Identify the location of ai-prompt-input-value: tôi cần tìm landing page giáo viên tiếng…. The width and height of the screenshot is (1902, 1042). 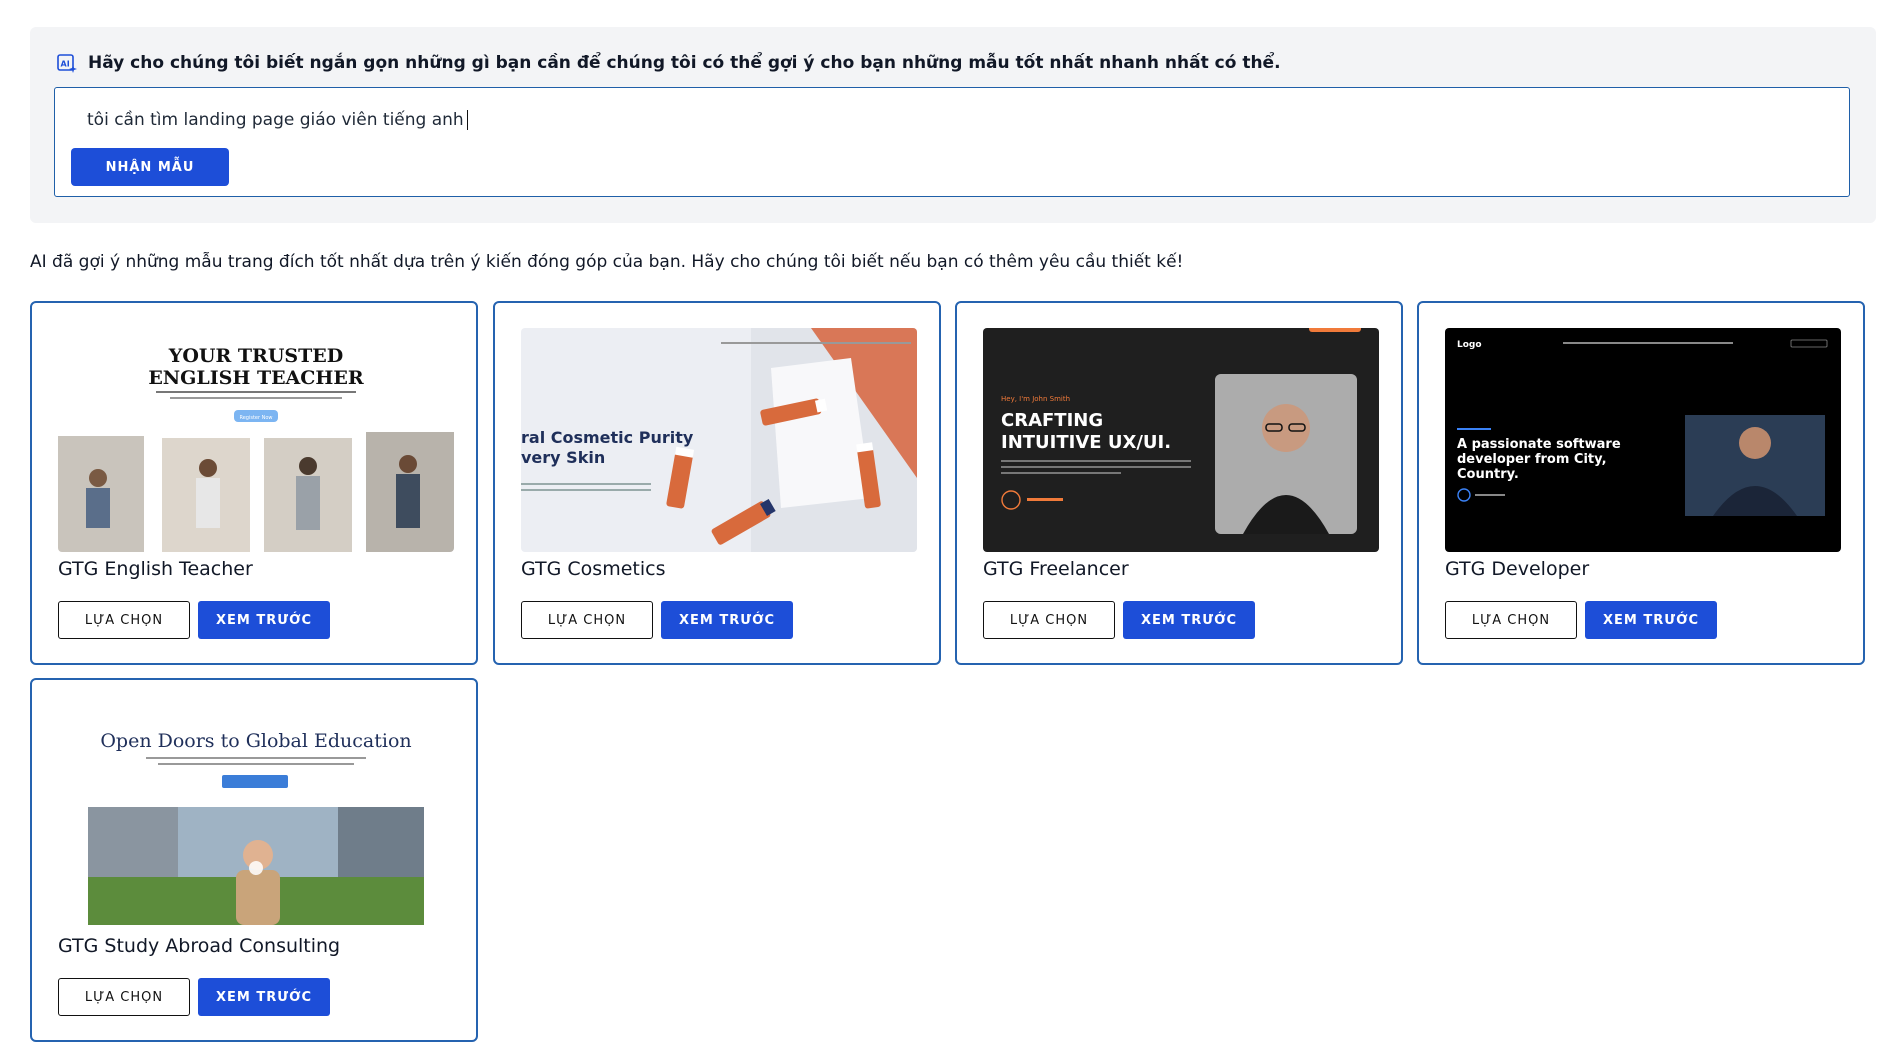
(275, 120).